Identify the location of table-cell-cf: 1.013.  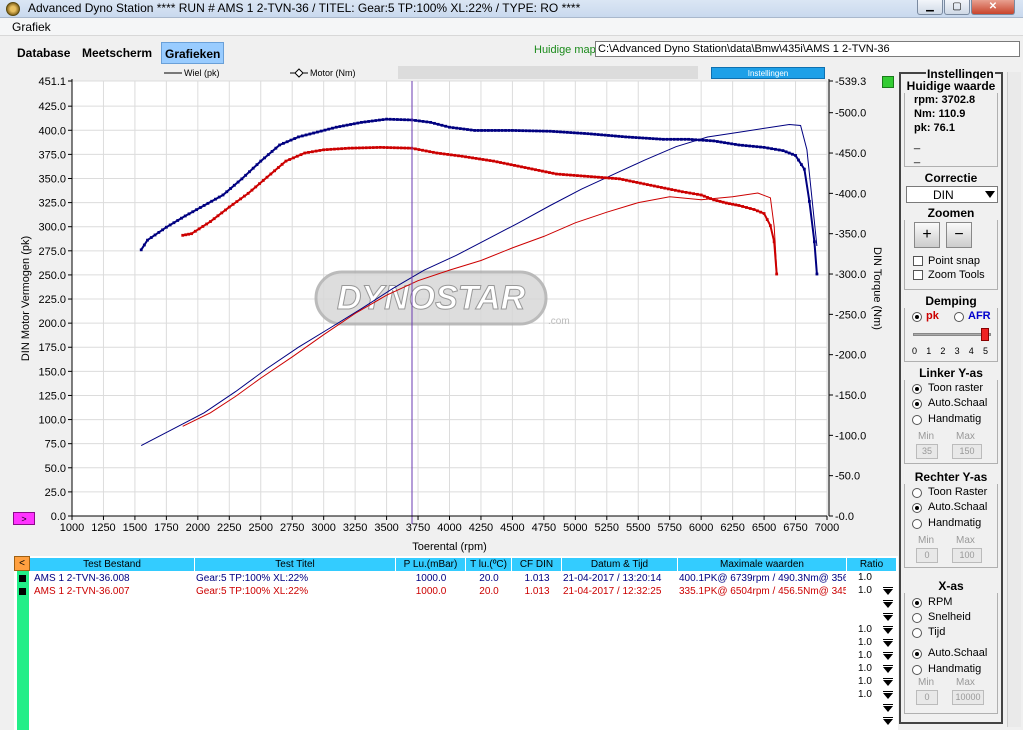
(537, 578).